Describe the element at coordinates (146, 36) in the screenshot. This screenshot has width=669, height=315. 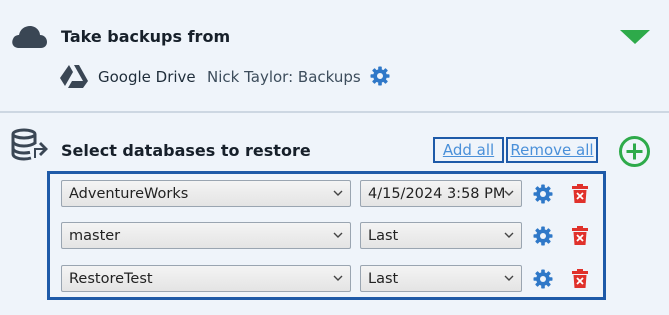
I see `source-section-title: Take backups from` at that location.